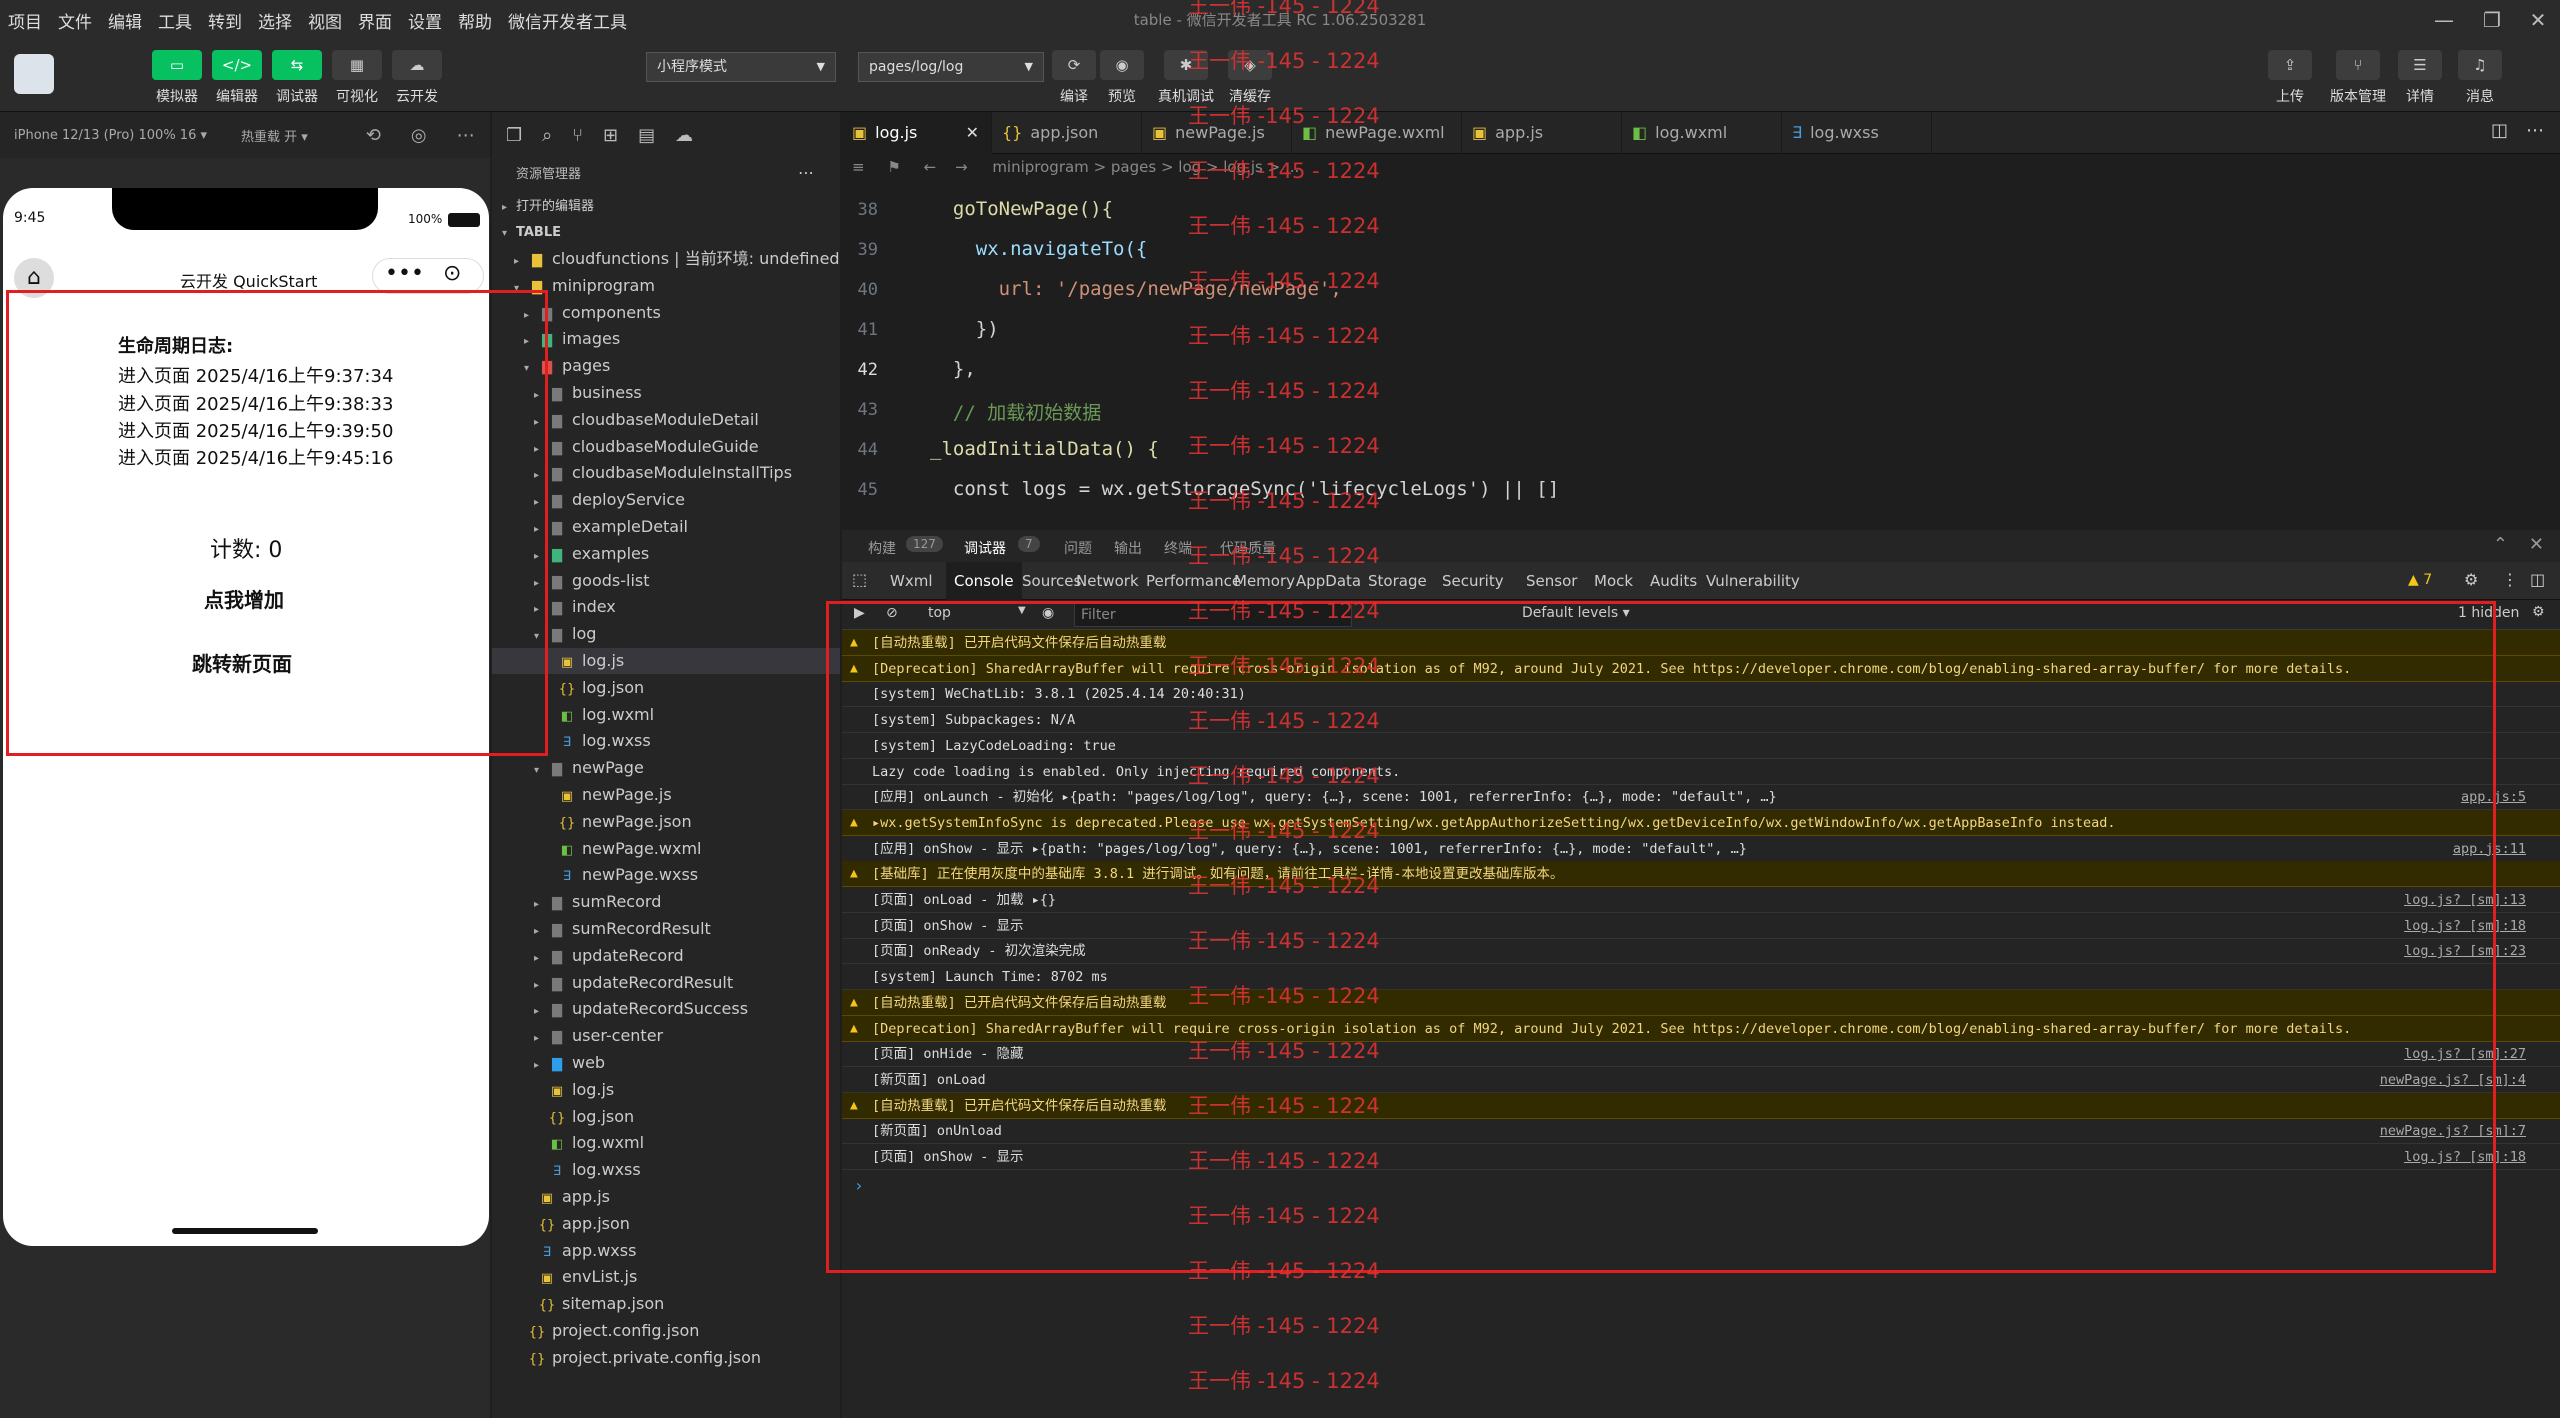  I want to click on tree-item: ▸ ▇ exampleDetail, so click(611, 527).